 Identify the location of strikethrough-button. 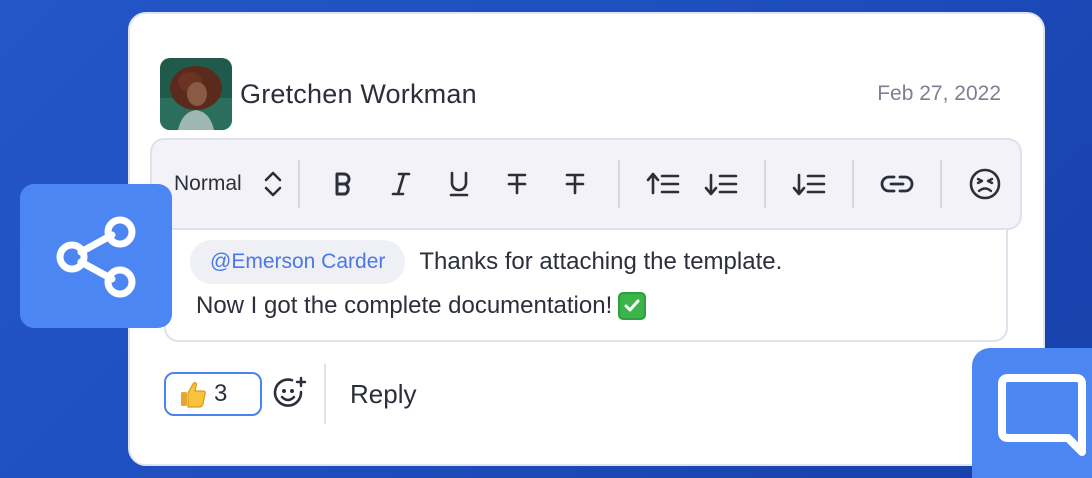
(517, 184).